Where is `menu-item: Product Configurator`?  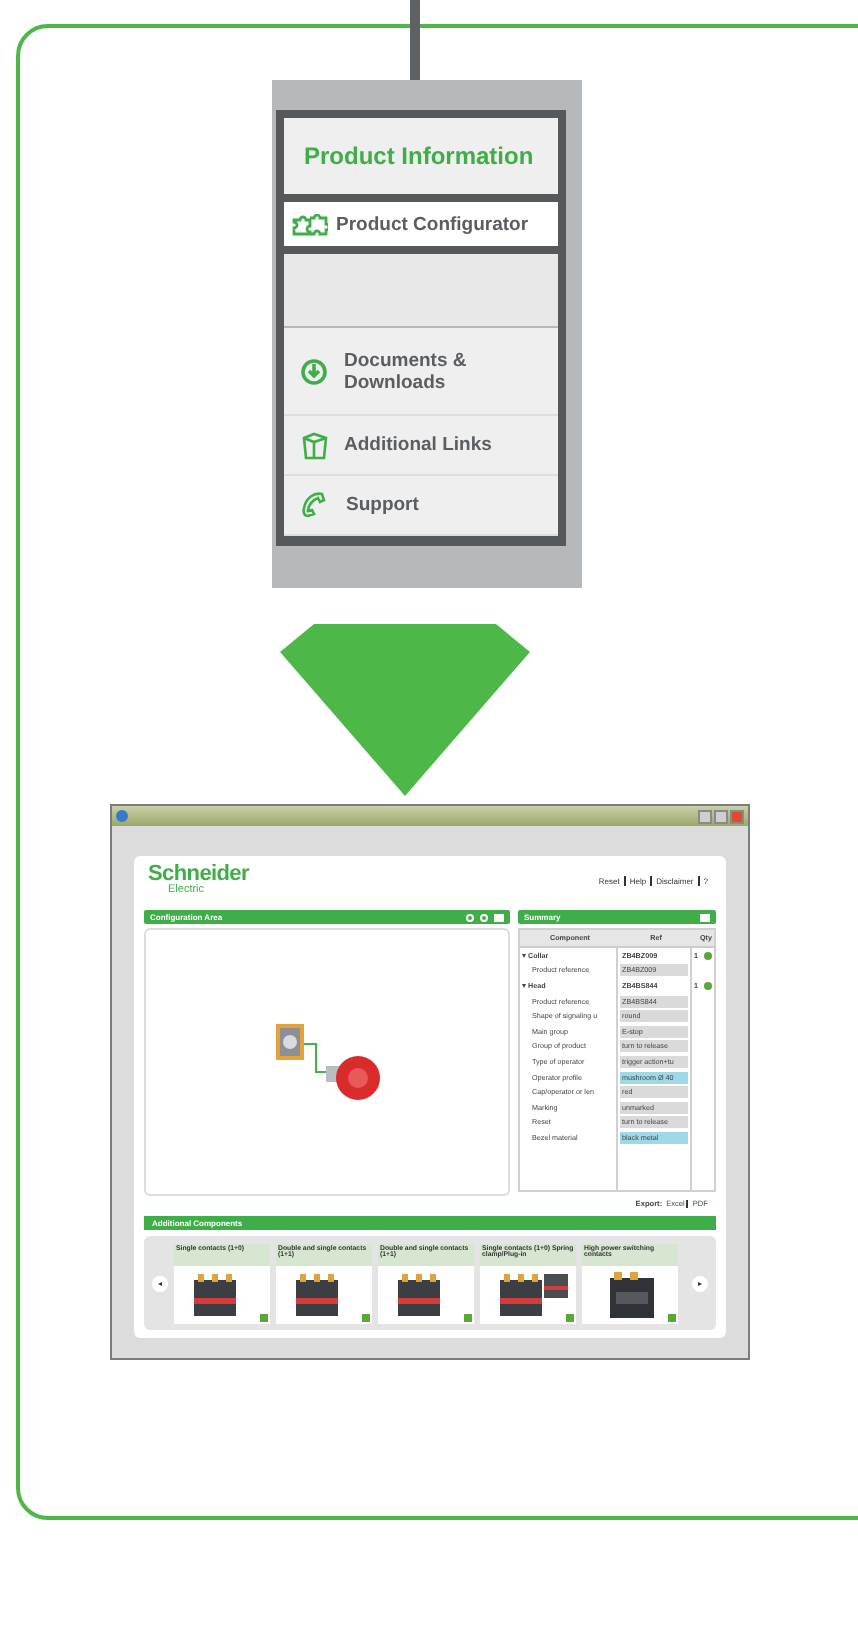 menu-item: Product Configurator is located at coordinates (421, 224).